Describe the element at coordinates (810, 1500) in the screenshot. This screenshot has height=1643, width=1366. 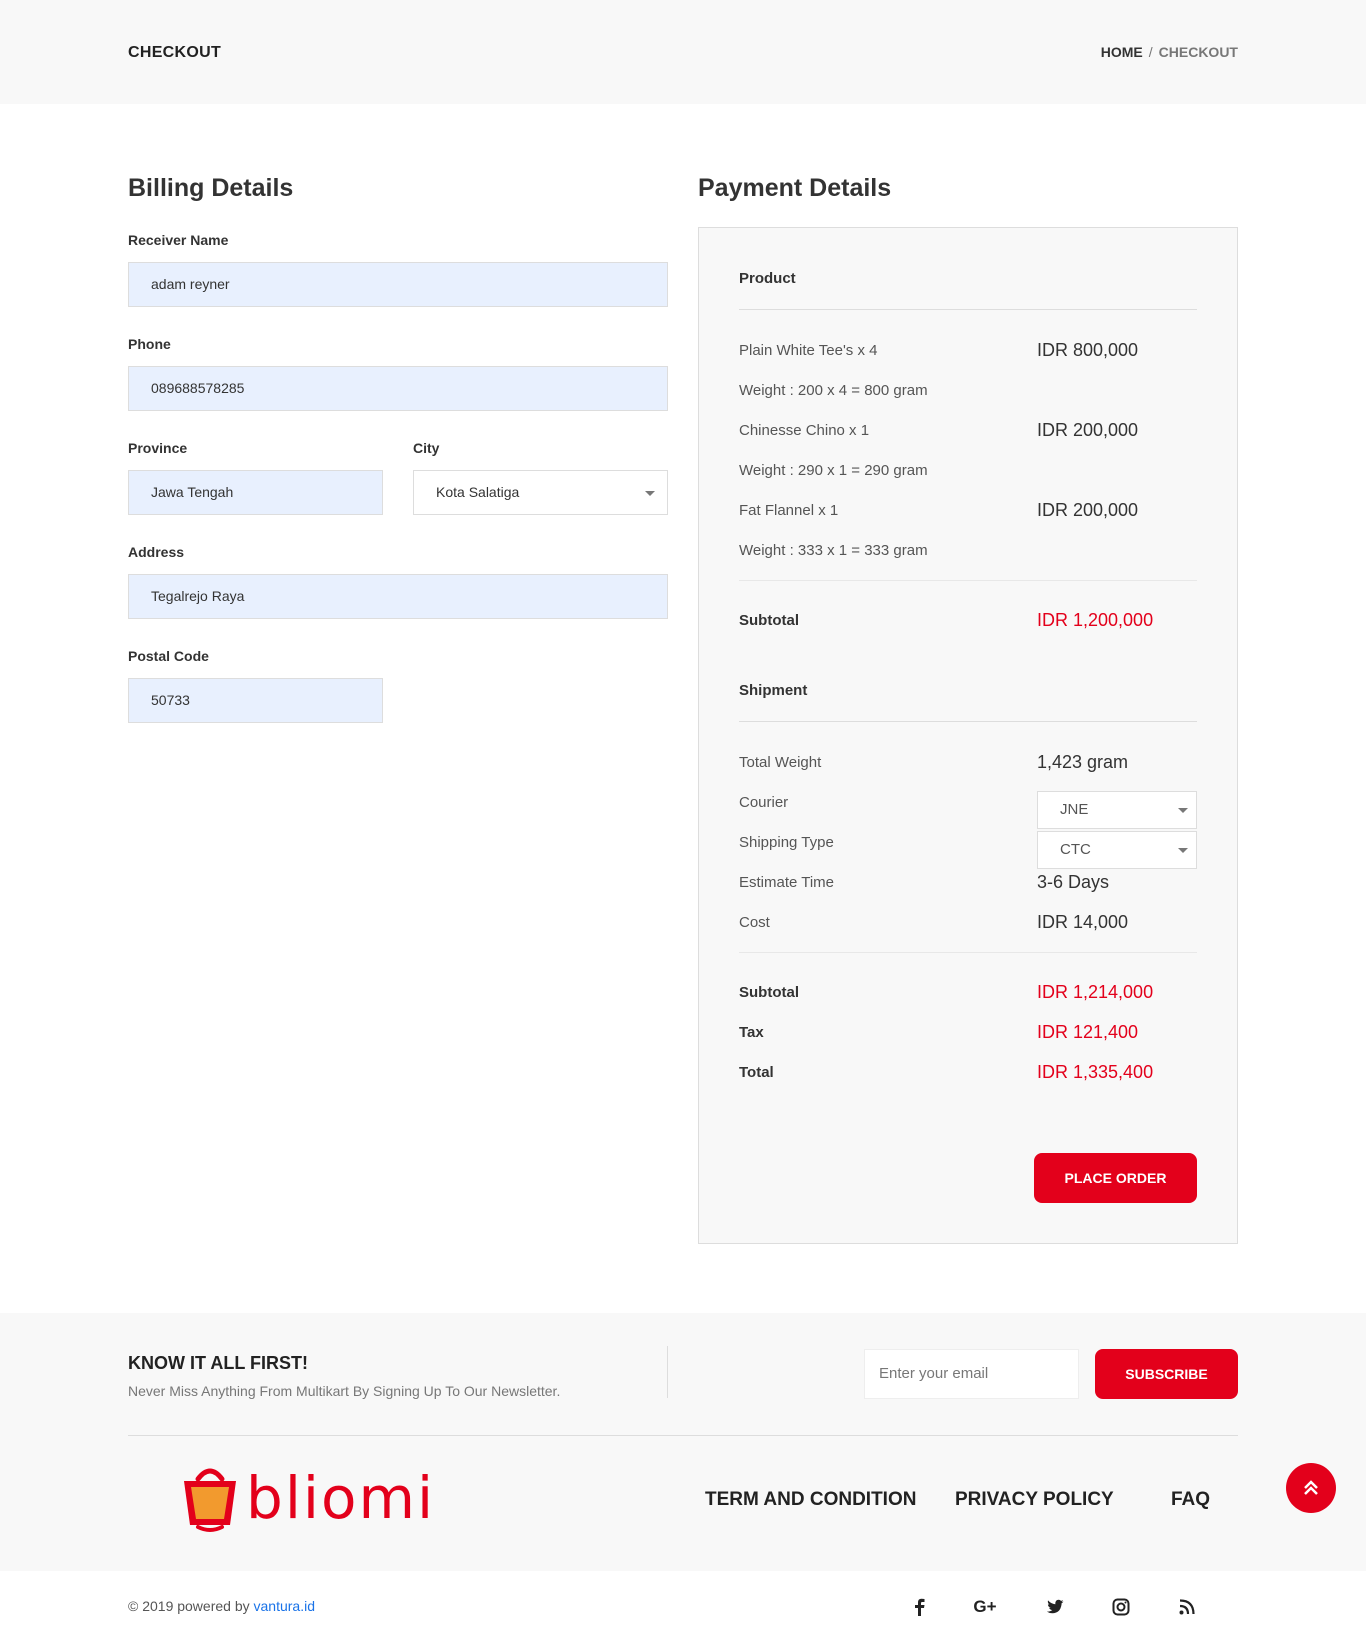
I see `term-and-condition-link: TERM AND CONDITION` at that location.